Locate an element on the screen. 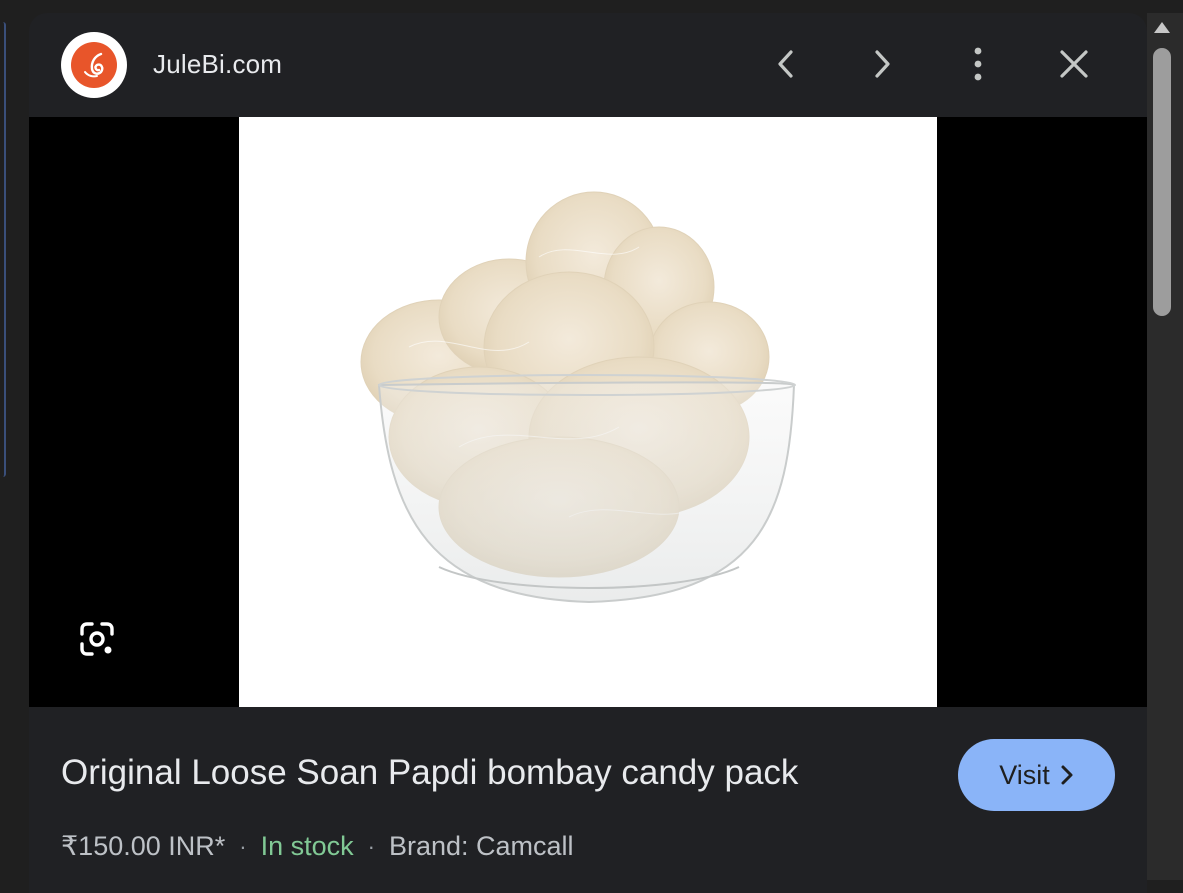 This screenshot has height=893, width=1183. product-brand: Brand: Camcall is located at coordinates (481, 846).